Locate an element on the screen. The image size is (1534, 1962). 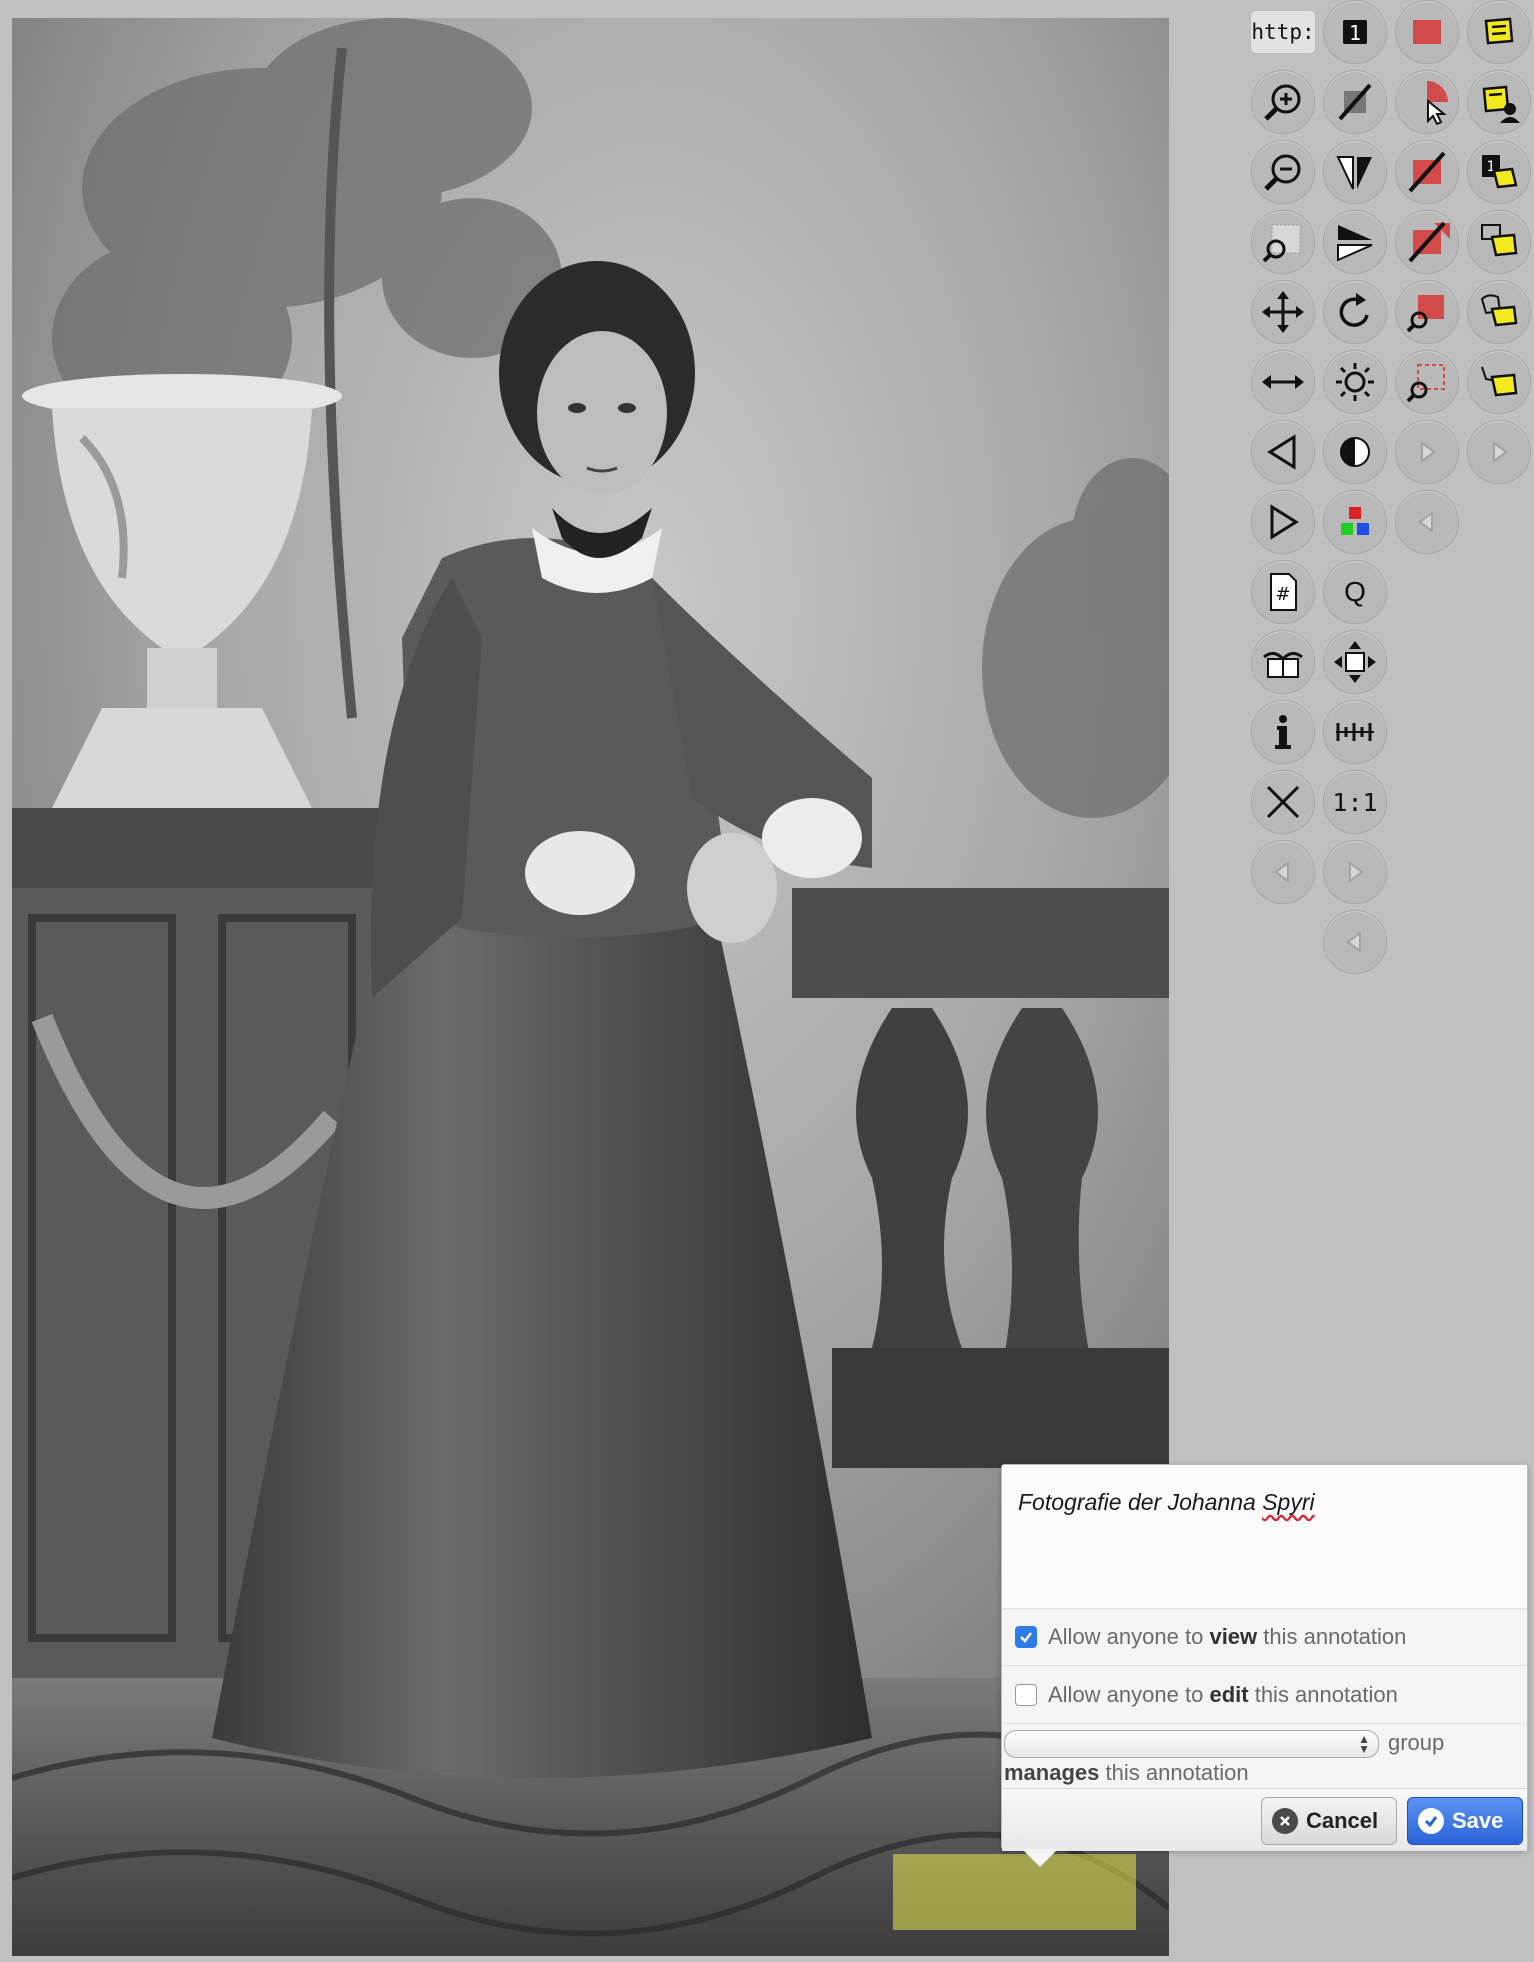
save-label: Save is located at coordinates (1478, 1820).